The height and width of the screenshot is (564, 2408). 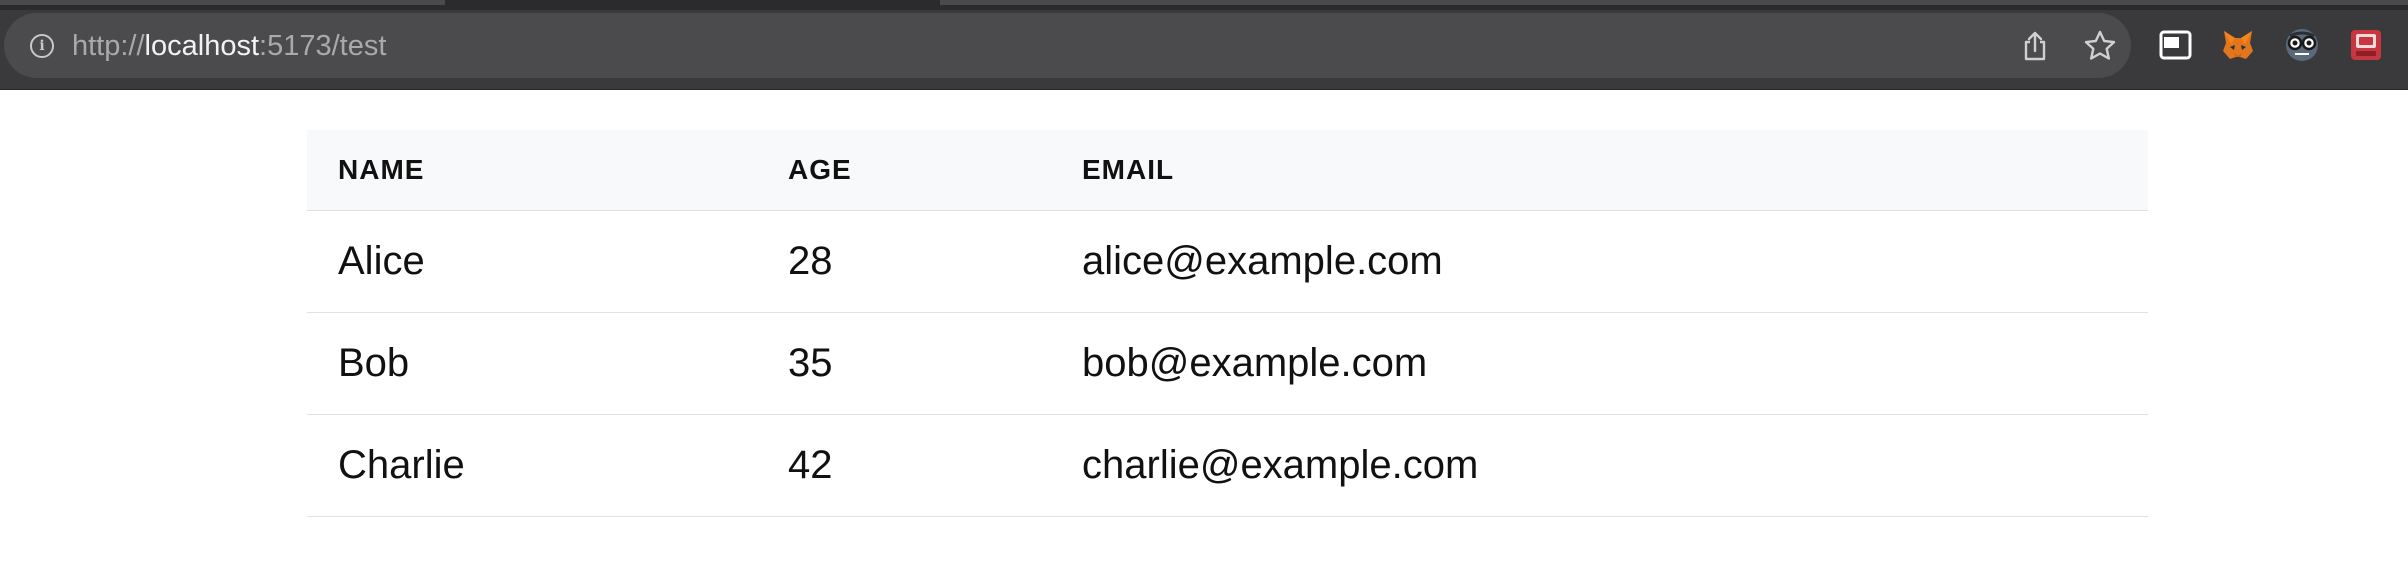 What do you see at coordinates (1599, 363) in the screenshot?
I see `cell-email: bob@example.com` at bounding box center [1599, 363].